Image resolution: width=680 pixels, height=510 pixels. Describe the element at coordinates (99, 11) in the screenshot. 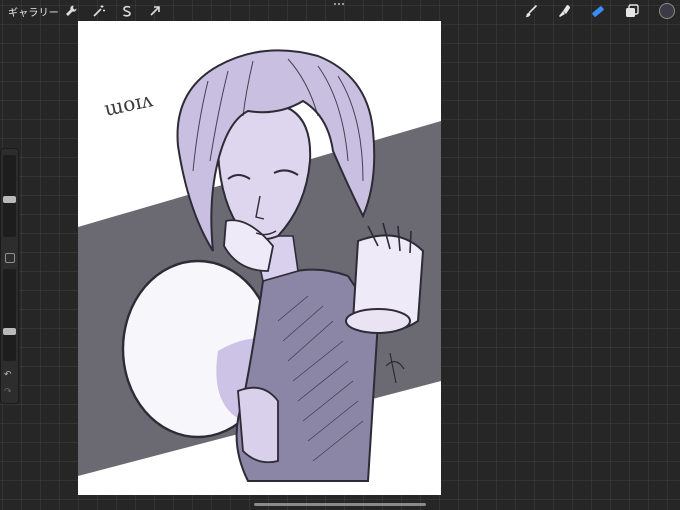

I see `magic-wand-icon` at that location.